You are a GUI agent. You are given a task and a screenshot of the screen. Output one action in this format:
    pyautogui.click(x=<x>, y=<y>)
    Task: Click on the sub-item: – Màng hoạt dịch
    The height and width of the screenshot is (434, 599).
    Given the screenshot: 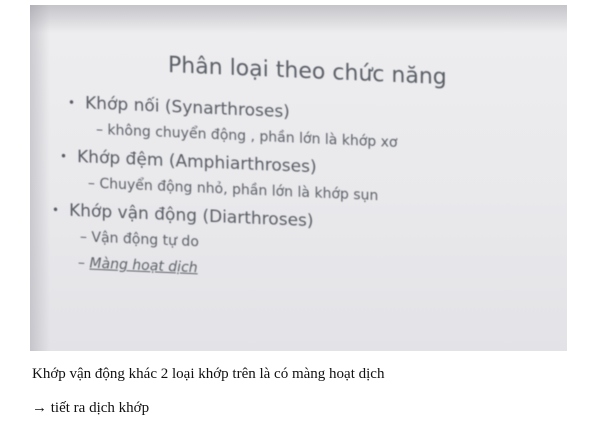 What is the action you would take?
    pyautogui.click(x=138, y=265)
    